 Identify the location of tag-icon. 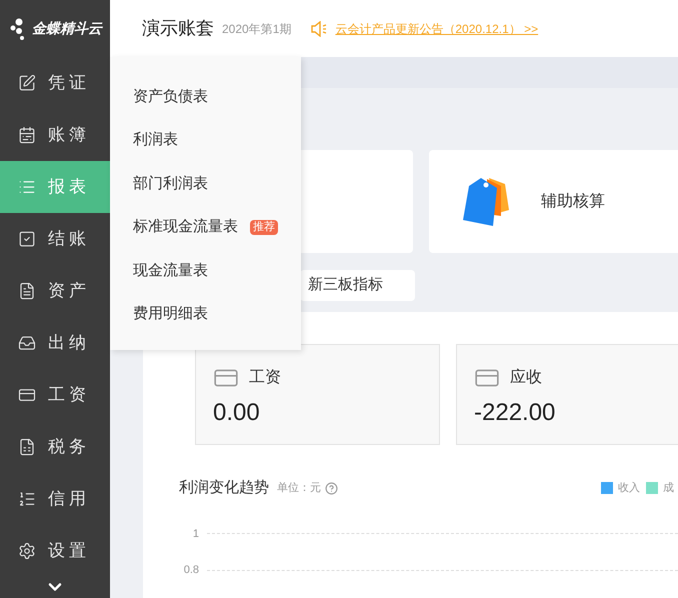
(486, 202).